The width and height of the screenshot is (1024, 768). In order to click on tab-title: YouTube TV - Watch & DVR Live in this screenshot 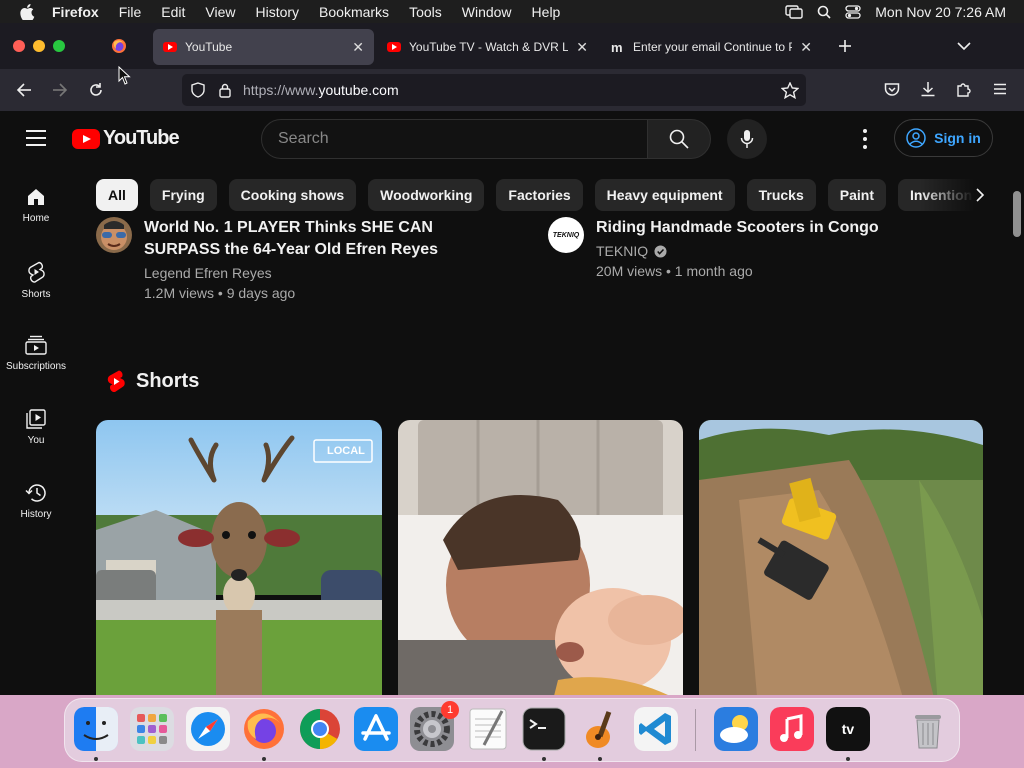, I will do `click(489, 47)`.